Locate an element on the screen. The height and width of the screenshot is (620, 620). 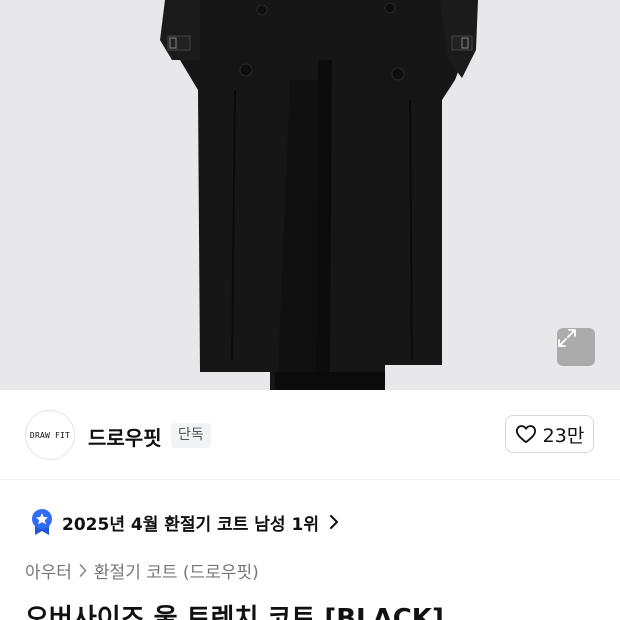
brand-logo-text: DRAW FIT is located at coordinates (50, 435).